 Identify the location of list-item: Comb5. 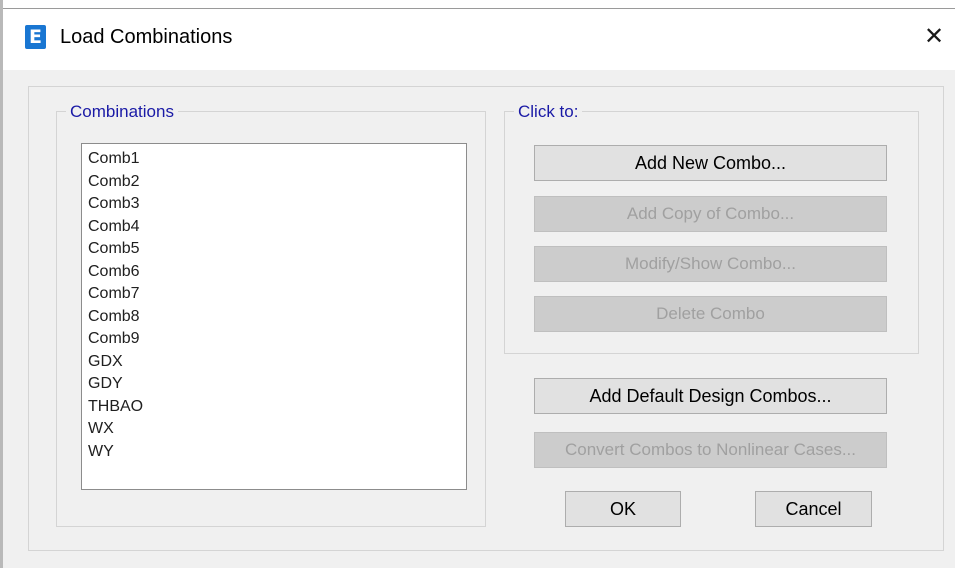
(277, 249).